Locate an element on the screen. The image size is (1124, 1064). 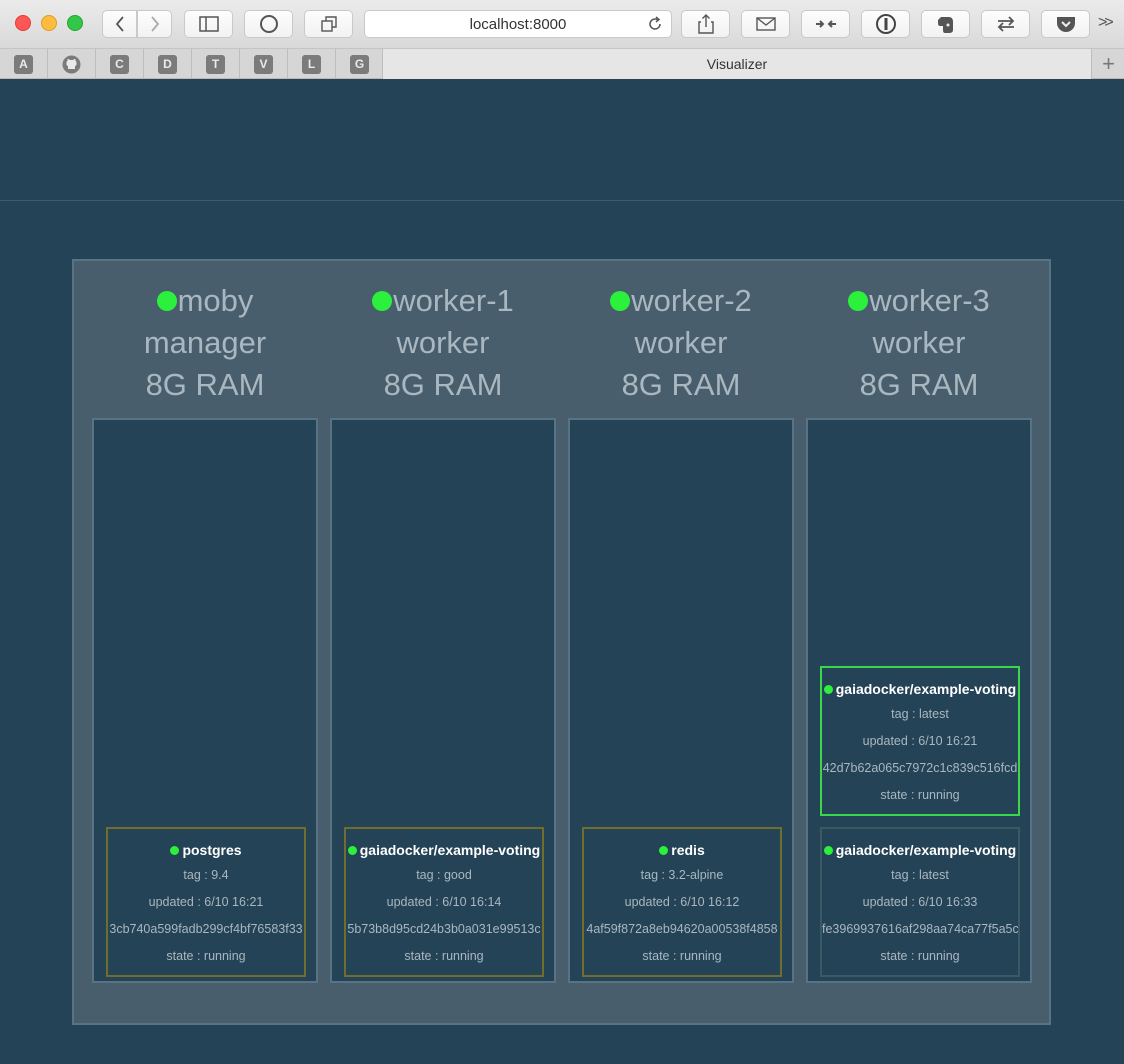
task-tag: tag : 3.2-alpine is located at coordinates (682, 875).